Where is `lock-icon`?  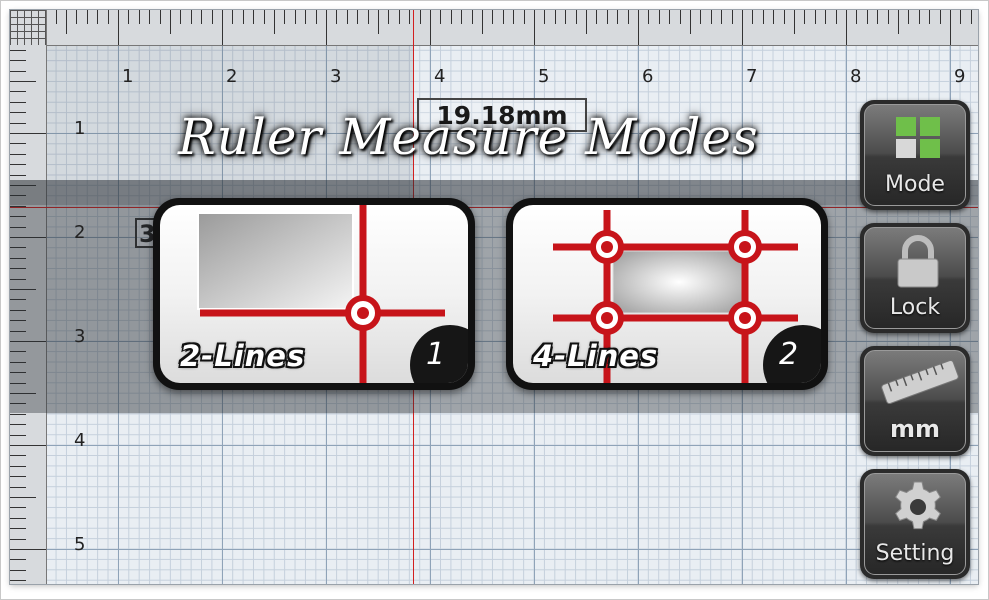 lock-icon is located at coordinates (918, 261).